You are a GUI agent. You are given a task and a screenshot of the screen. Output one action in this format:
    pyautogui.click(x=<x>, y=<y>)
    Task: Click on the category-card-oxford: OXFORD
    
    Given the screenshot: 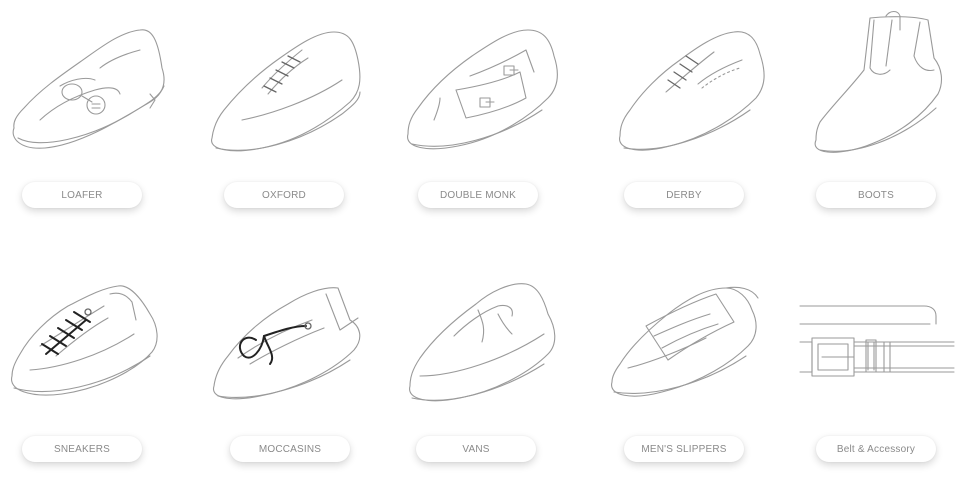 What is the action you would take?
    pyautogui.click(x=302, y=125)
    